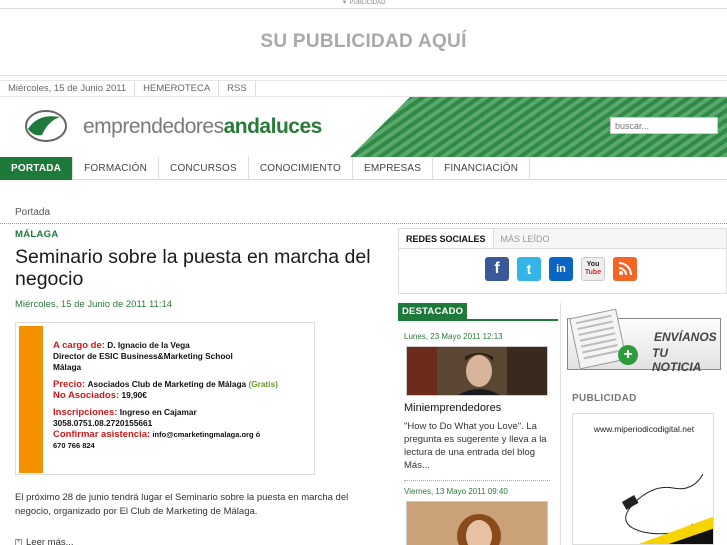 Image resolution: width=727 pixels, height=545 pixels. Describe the element at coordinates (74, 445) in the screenshot. I see `poster-value: 670 766 824` at that location.